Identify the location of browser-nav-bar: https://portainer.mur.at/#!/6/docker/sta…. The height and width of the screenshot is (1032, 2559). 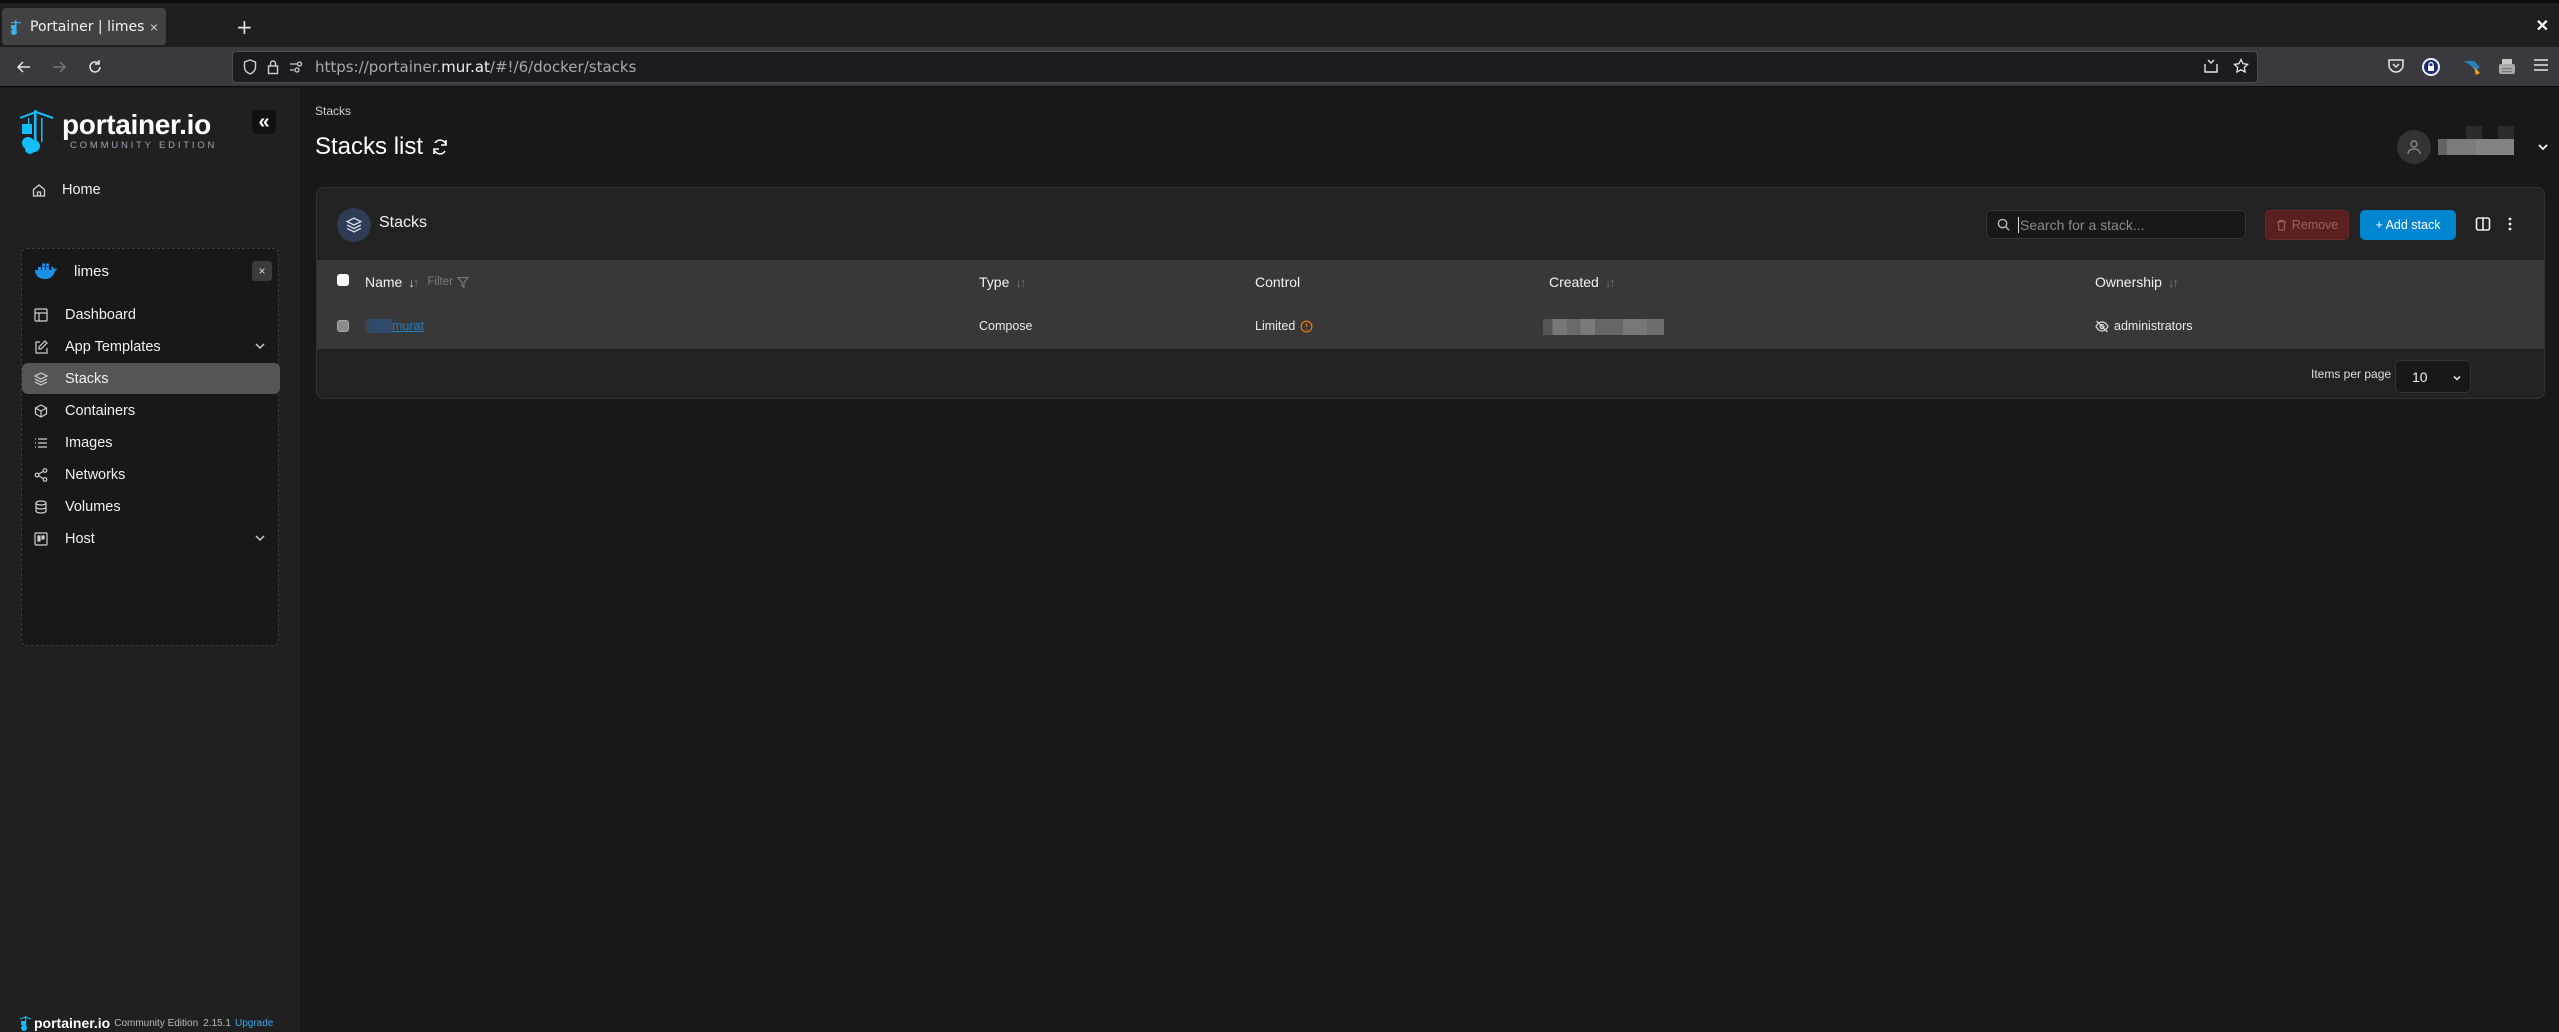
(1279, 67).